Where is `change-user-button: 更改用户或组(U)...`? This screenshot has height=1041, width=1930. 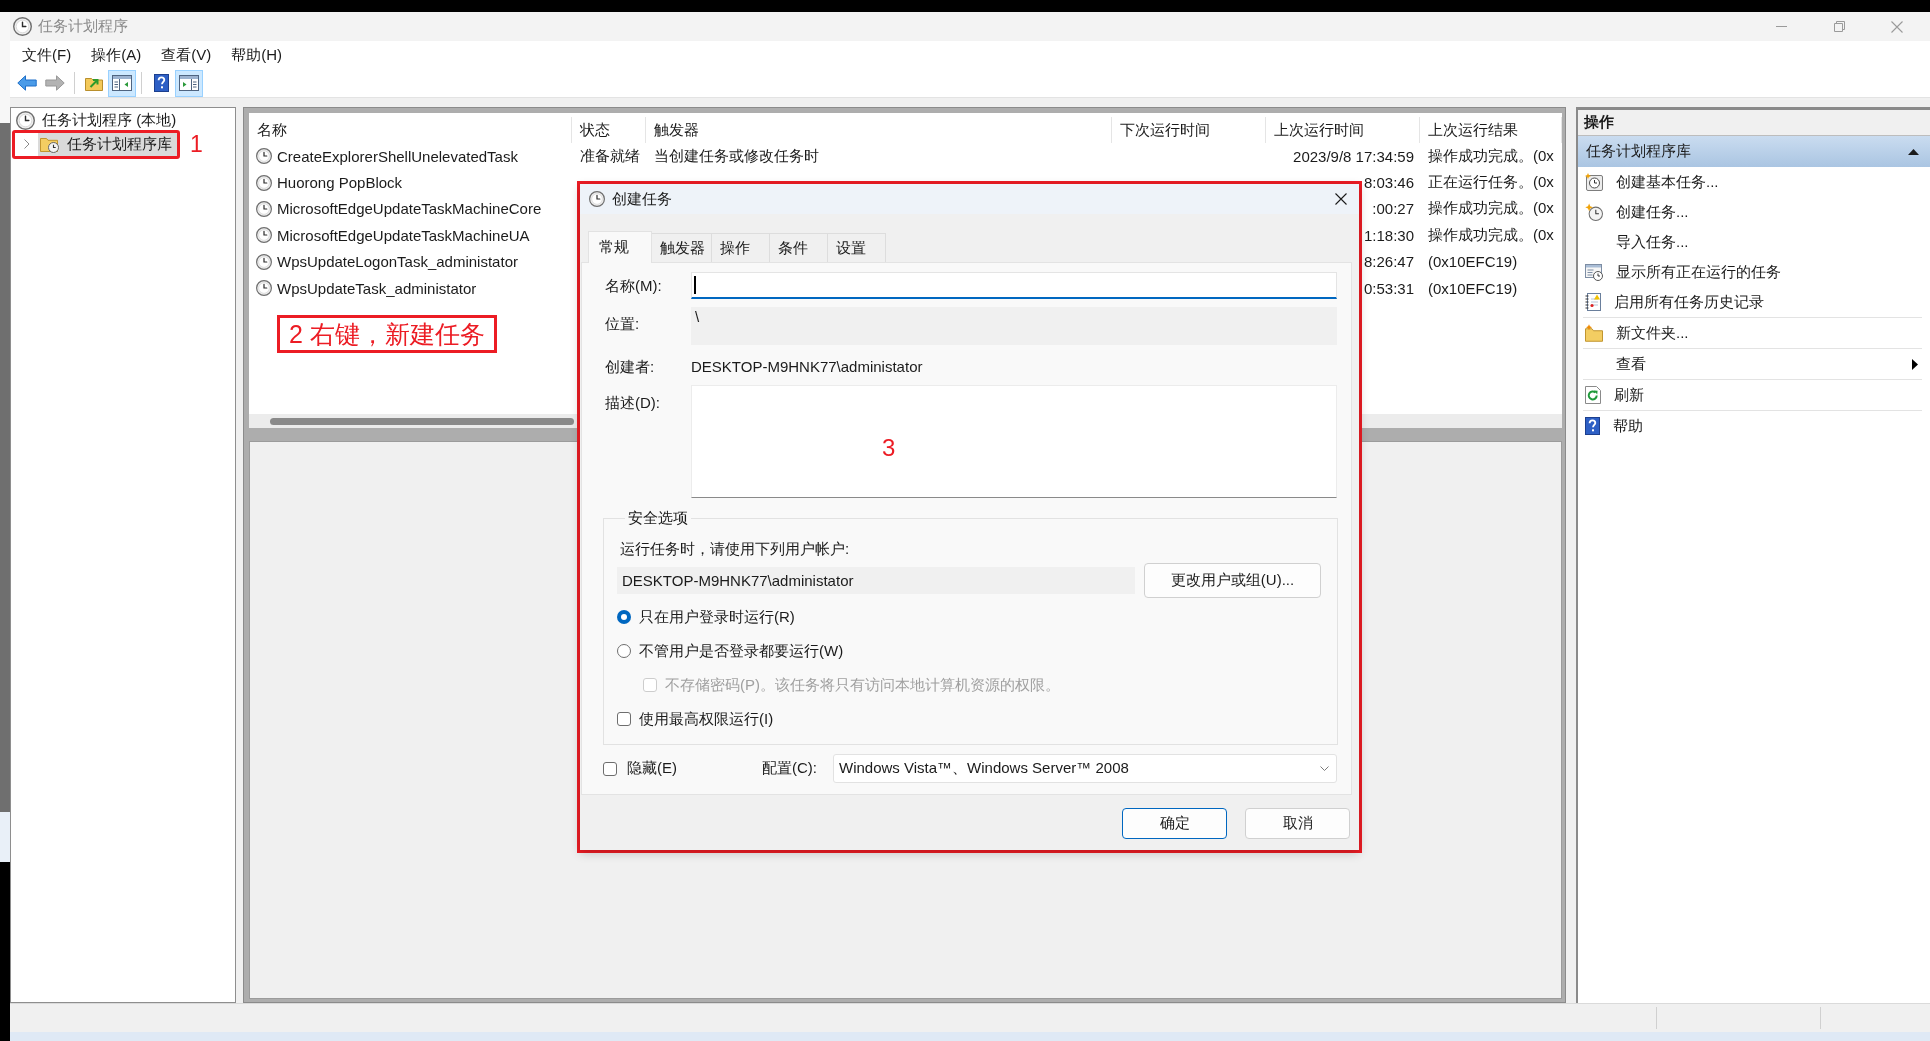 change-user-button: 更改用户或组(U)... is located at coordinates (1232, 580).